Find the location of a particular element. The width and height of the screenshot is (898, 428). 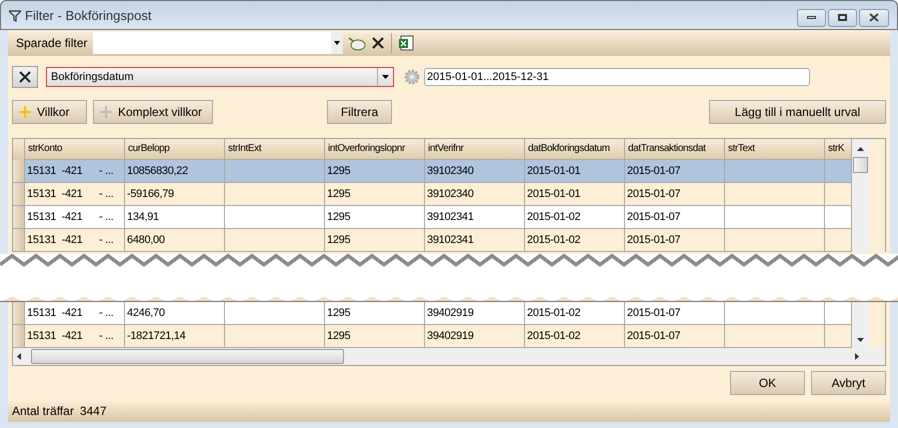

remove-condition-button is located at coordinates (25, 77).